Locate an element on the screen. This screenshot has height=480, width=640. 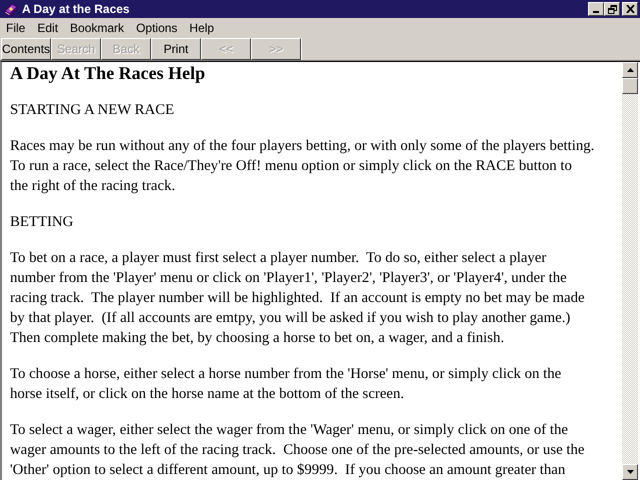
menu-item: Bookmark is located at coordinates (97, 27).